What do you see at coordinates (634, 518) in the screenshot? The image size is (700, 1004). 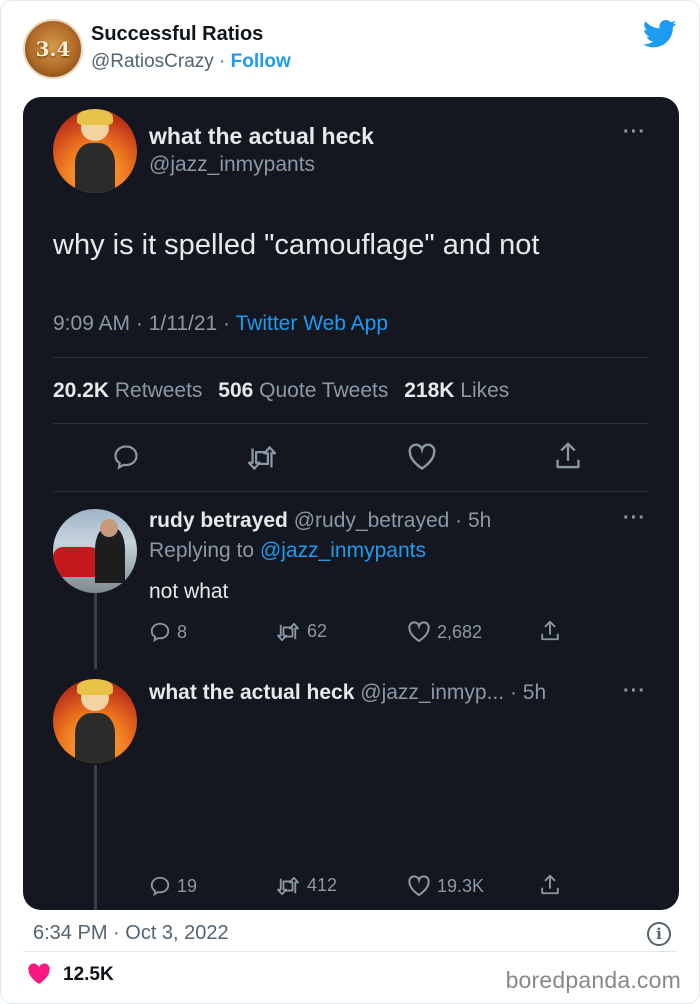 I see `reply1-more-icon: ···` at bounding box center [634, 518].